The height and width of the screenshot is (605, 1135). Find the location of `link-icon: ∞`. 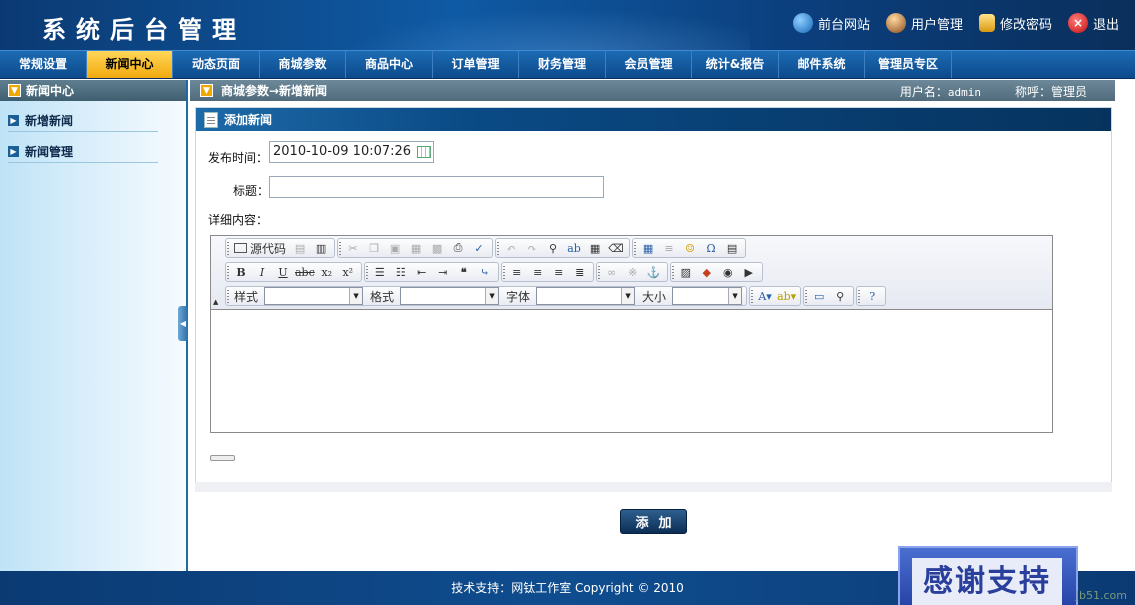

link-icon: ∞ is located at coordinates (612, 272).